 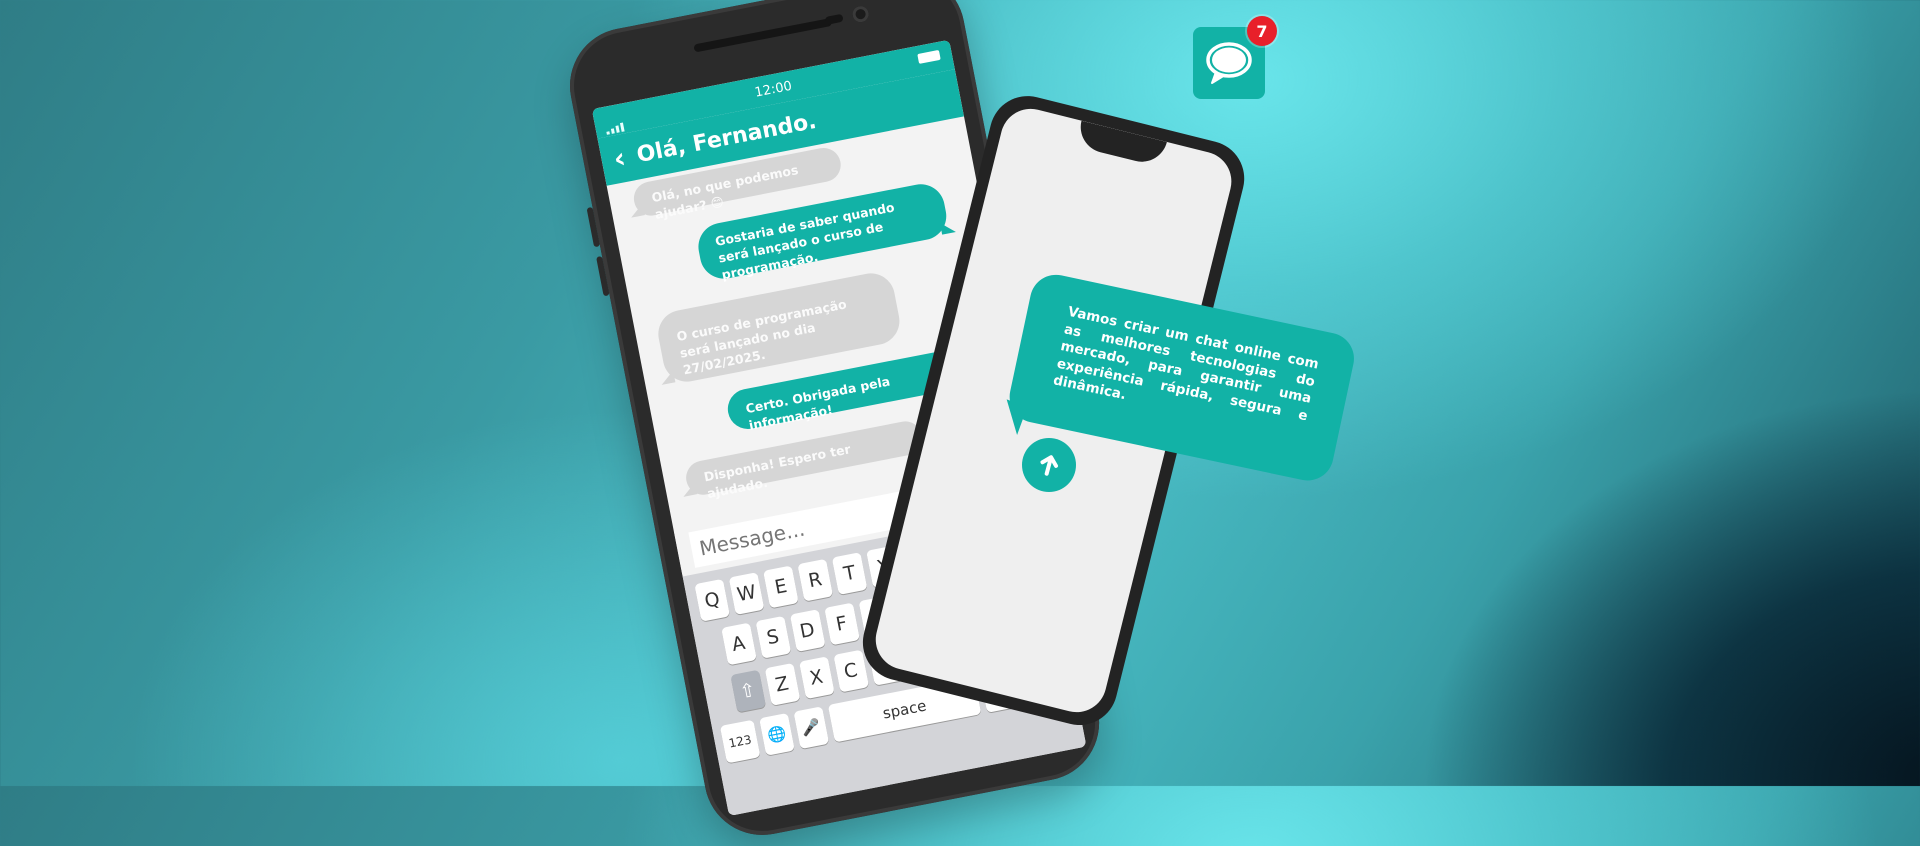 What do you see at coordinates (804, 459) in the screenshot?
I see `message-bubble-incoming: Disponha! Espero ter ajudado.` at bounding box center [804, 459].